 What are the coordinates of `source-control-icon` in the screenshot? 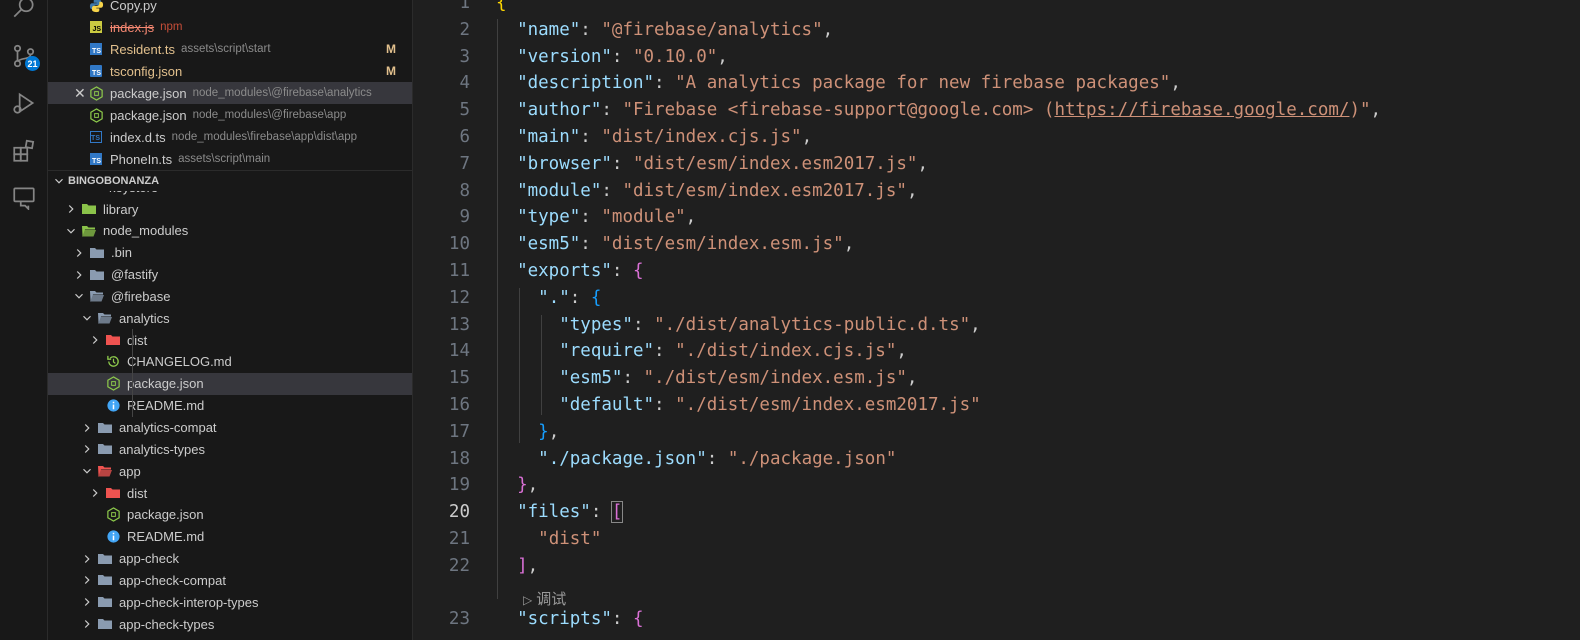 It's located at (24, 56).